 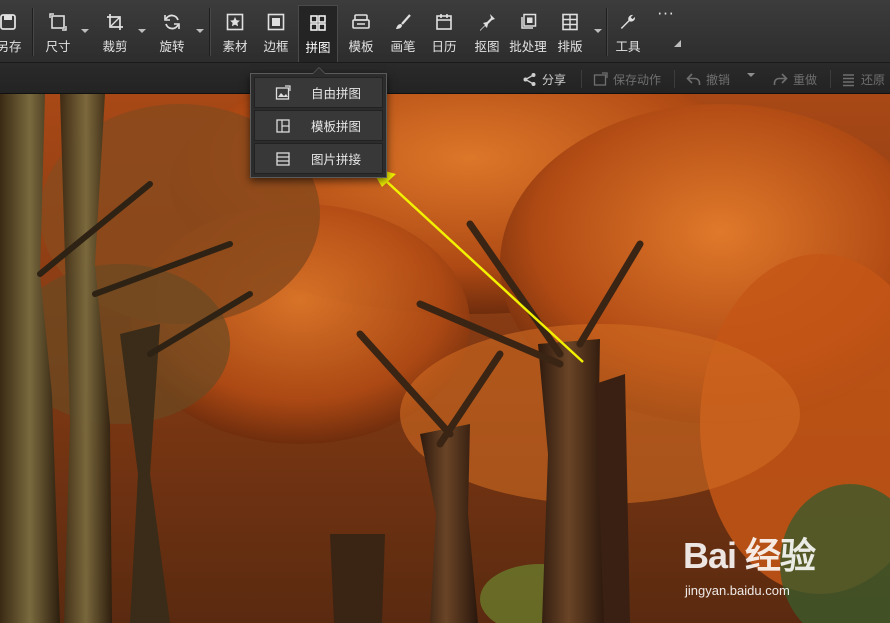 I want to click on free-collage-label: 自由拼图, so click(x=336, y=93).